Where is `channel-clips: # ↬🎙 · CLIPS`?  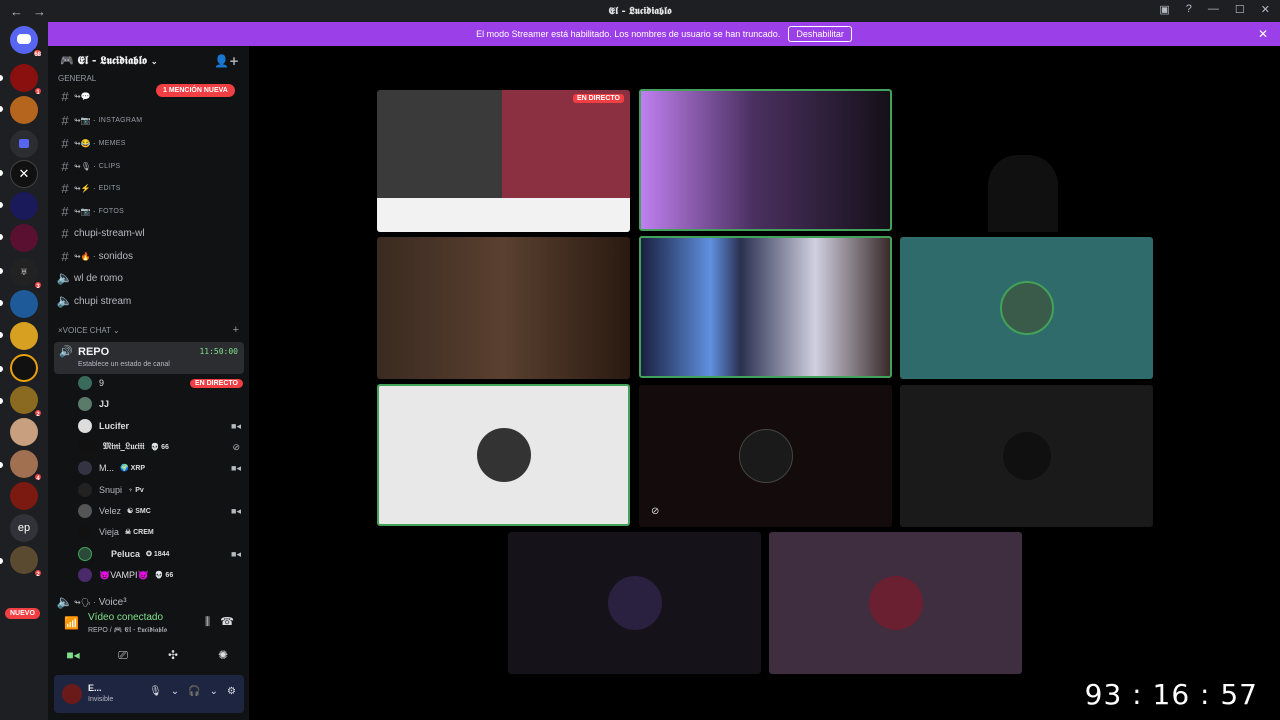
channel-clips: # ↬🎙 · CLIPS is located at coordinates (150, 166).